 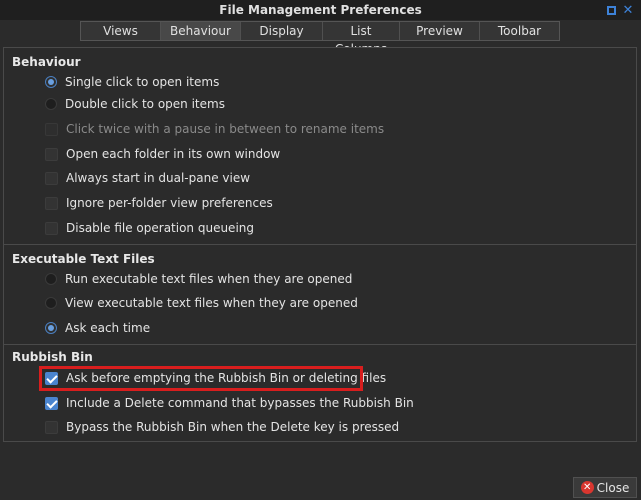 I want to click on maximize-icon, so click(x=611, y=10).